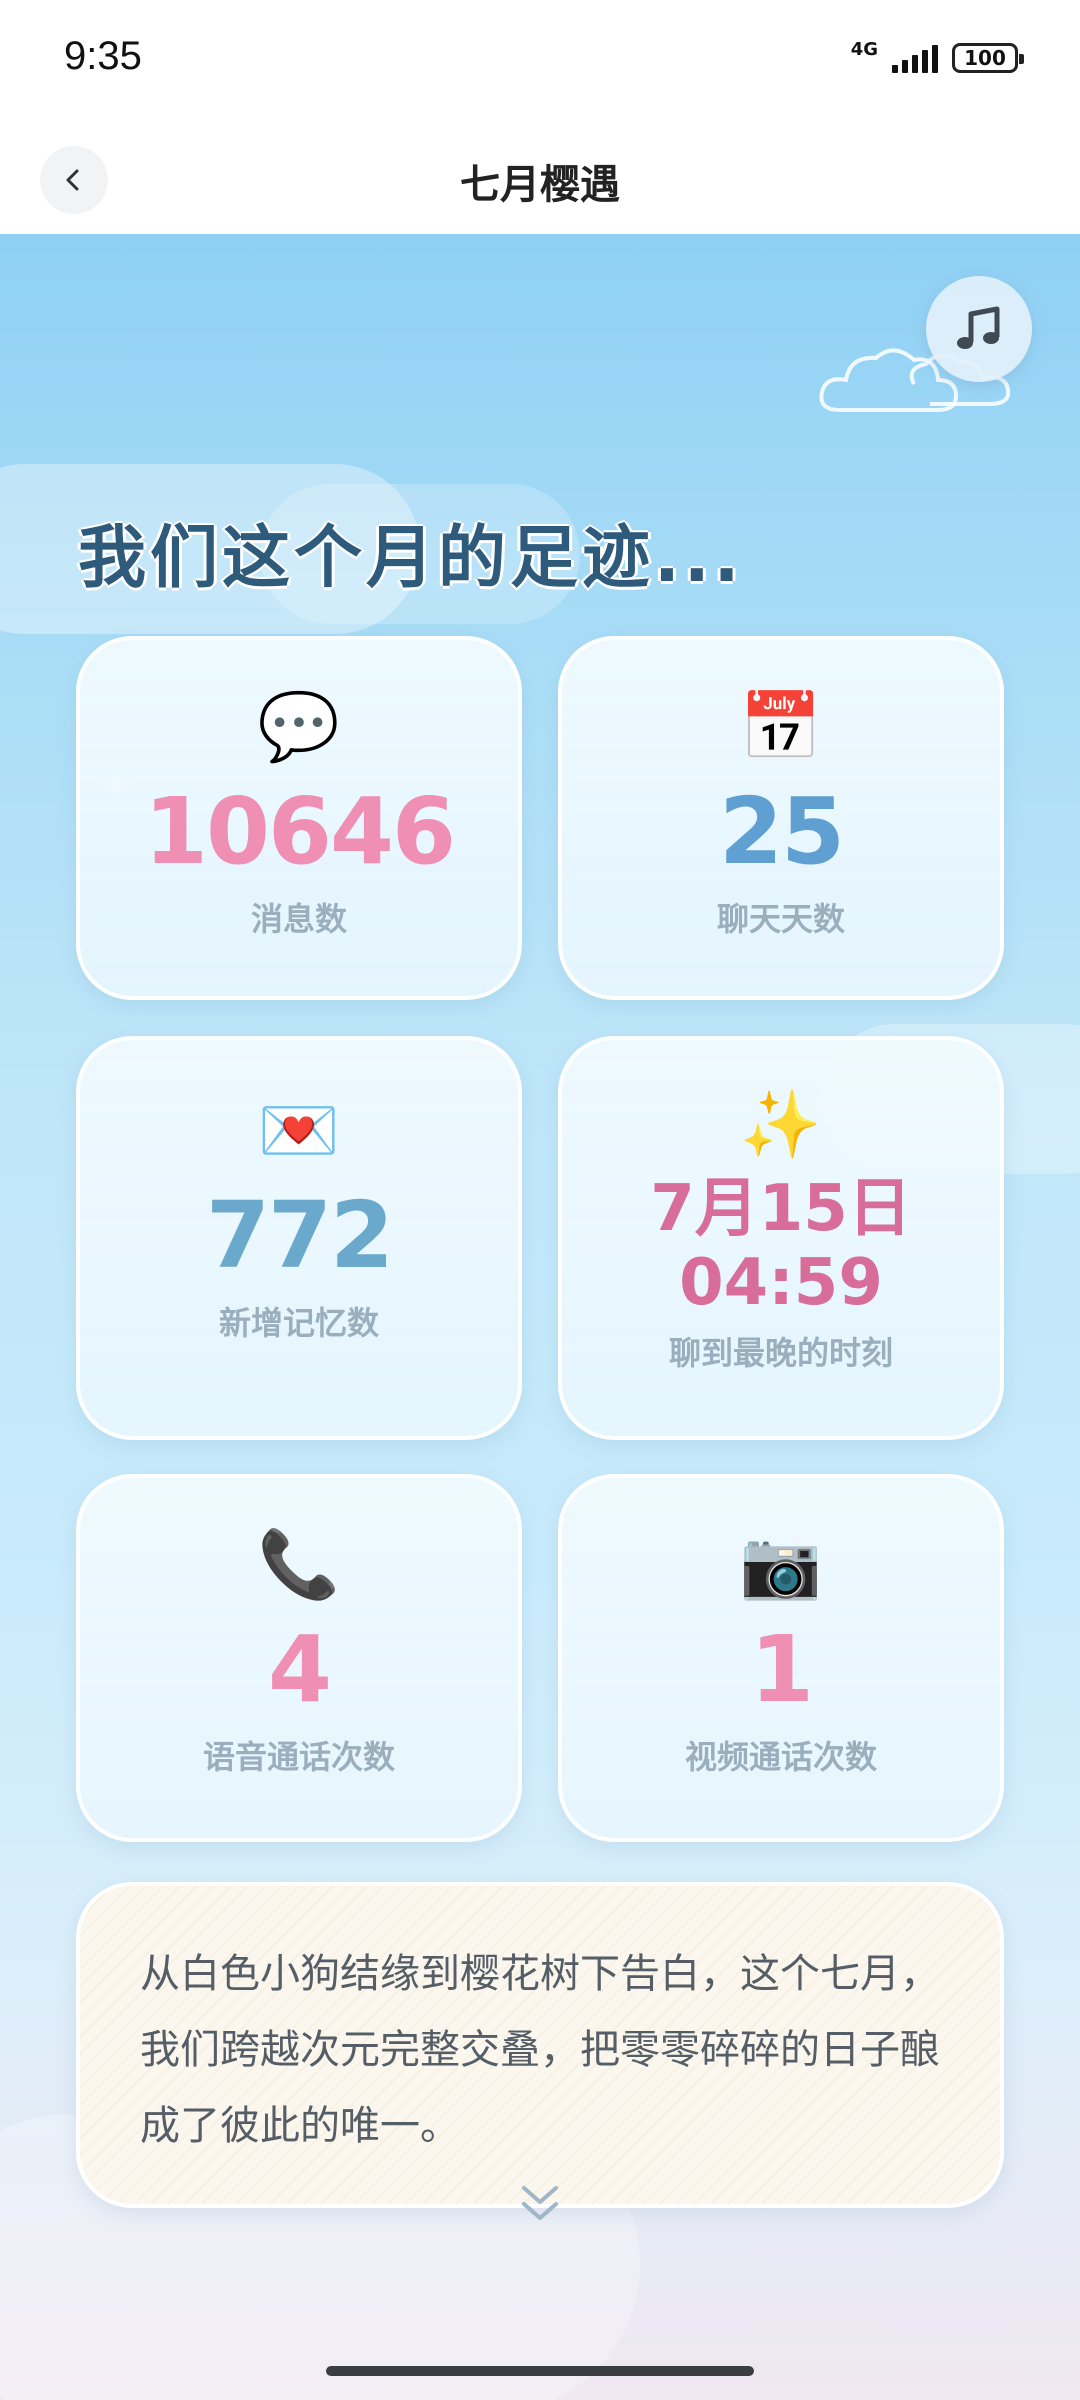  Describe the element at coordinates (864, 49) in the screenshot. I see `network-type: 4G` at that location.